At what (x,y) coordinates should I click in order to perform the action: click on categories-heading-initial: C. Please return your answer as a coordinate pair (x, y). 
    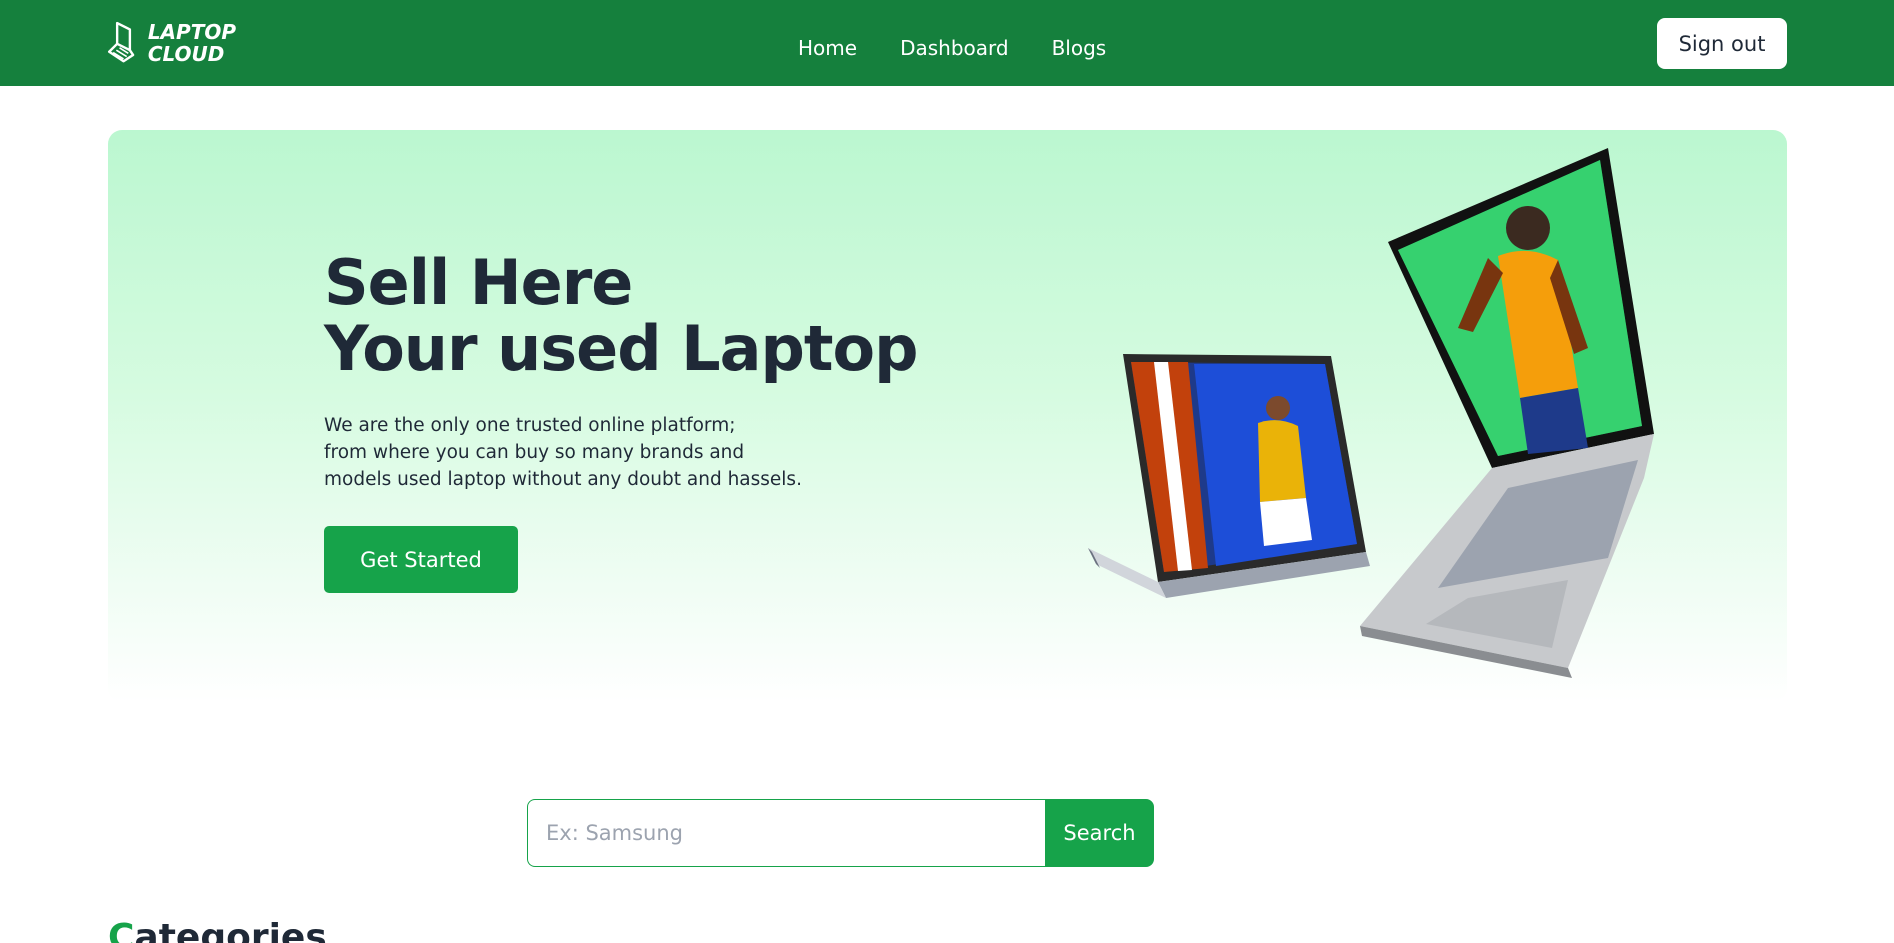
    Looking at the image, I should click on (121, 930).